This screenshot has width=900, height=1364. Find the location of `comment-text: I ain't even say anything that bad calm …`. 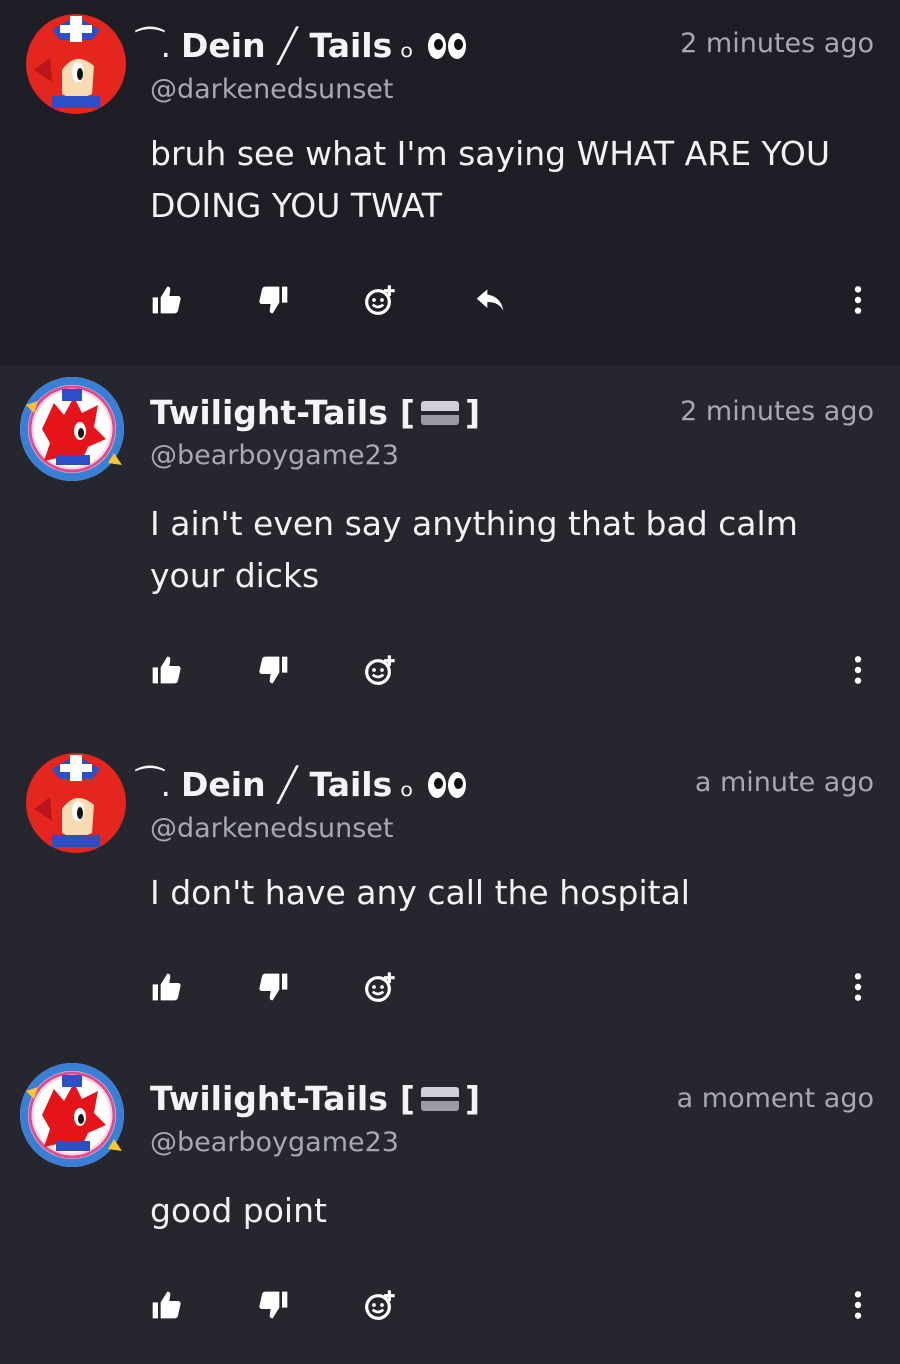

comment-text: I ain't even say anything that bad calm … is located at coordinates (474, 549).